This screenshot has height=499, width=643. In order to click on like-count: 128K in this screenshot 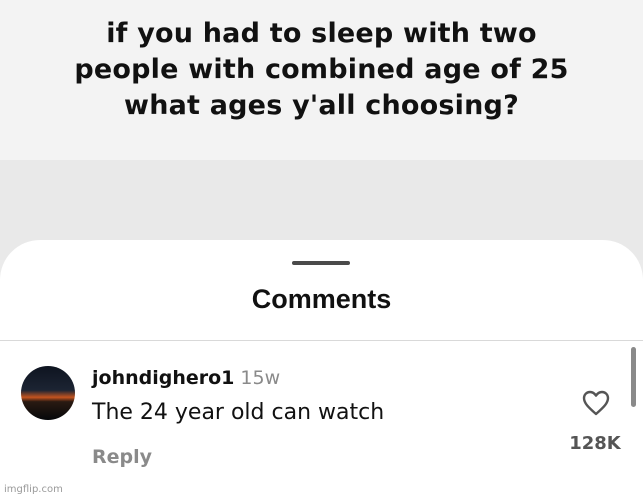, I will do `click(595, 443)`.